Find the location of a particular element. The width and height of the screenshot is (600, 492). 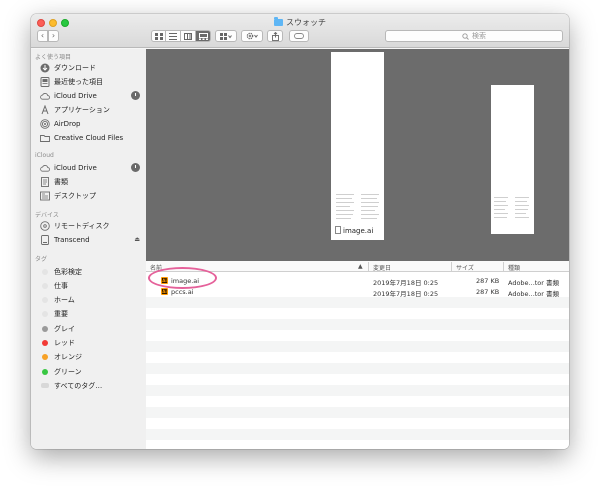

sort-indicator-icon: ▲ is located at coordinates (360, 266).